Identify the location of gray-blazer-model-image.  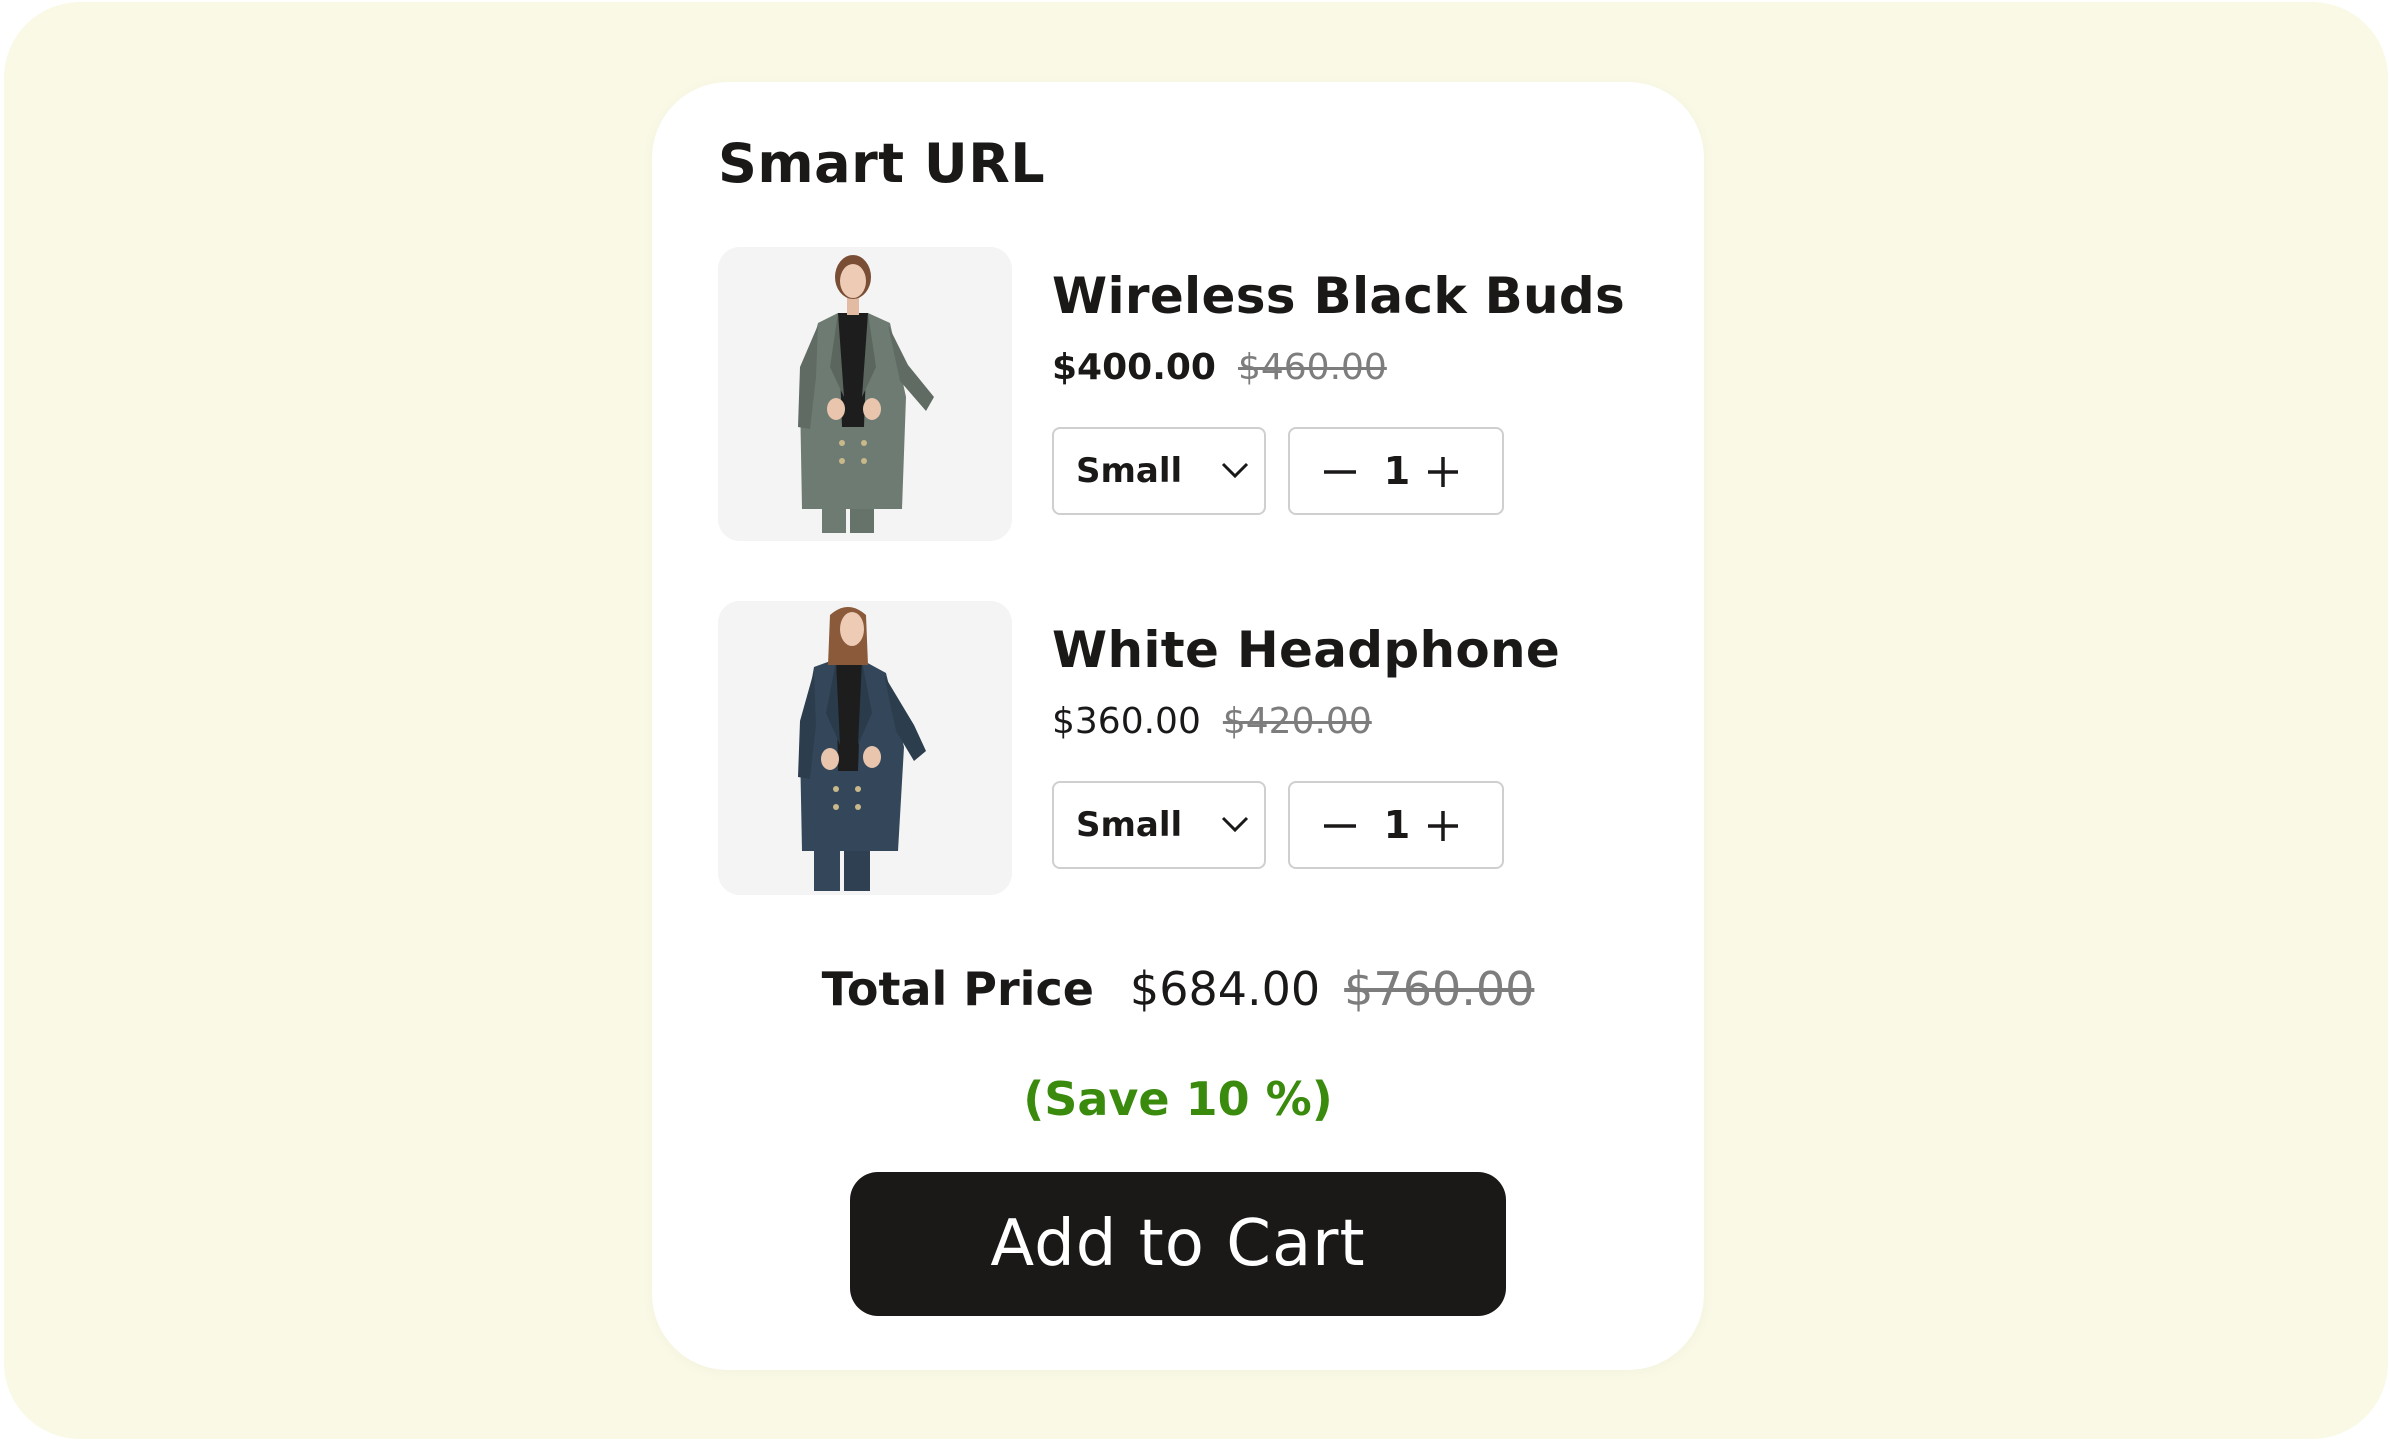
(865, 394).